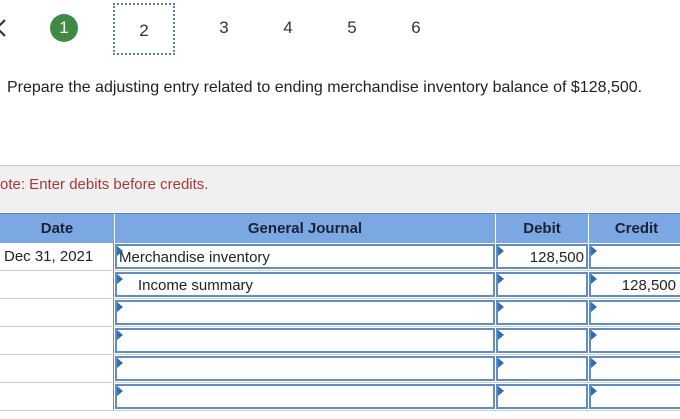  Describe the element at coordinates (4, 28) in the screenshot. I see `chevron-left-icon` at that location.